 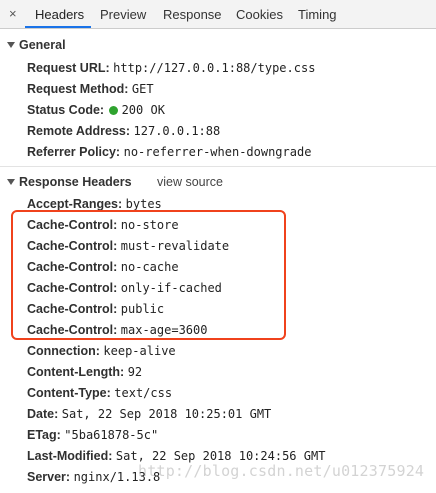 What do you see at coordinates (143, 110) in the screenshot?
I see `header-value: 200 OK` at bounding box center [143, 110].